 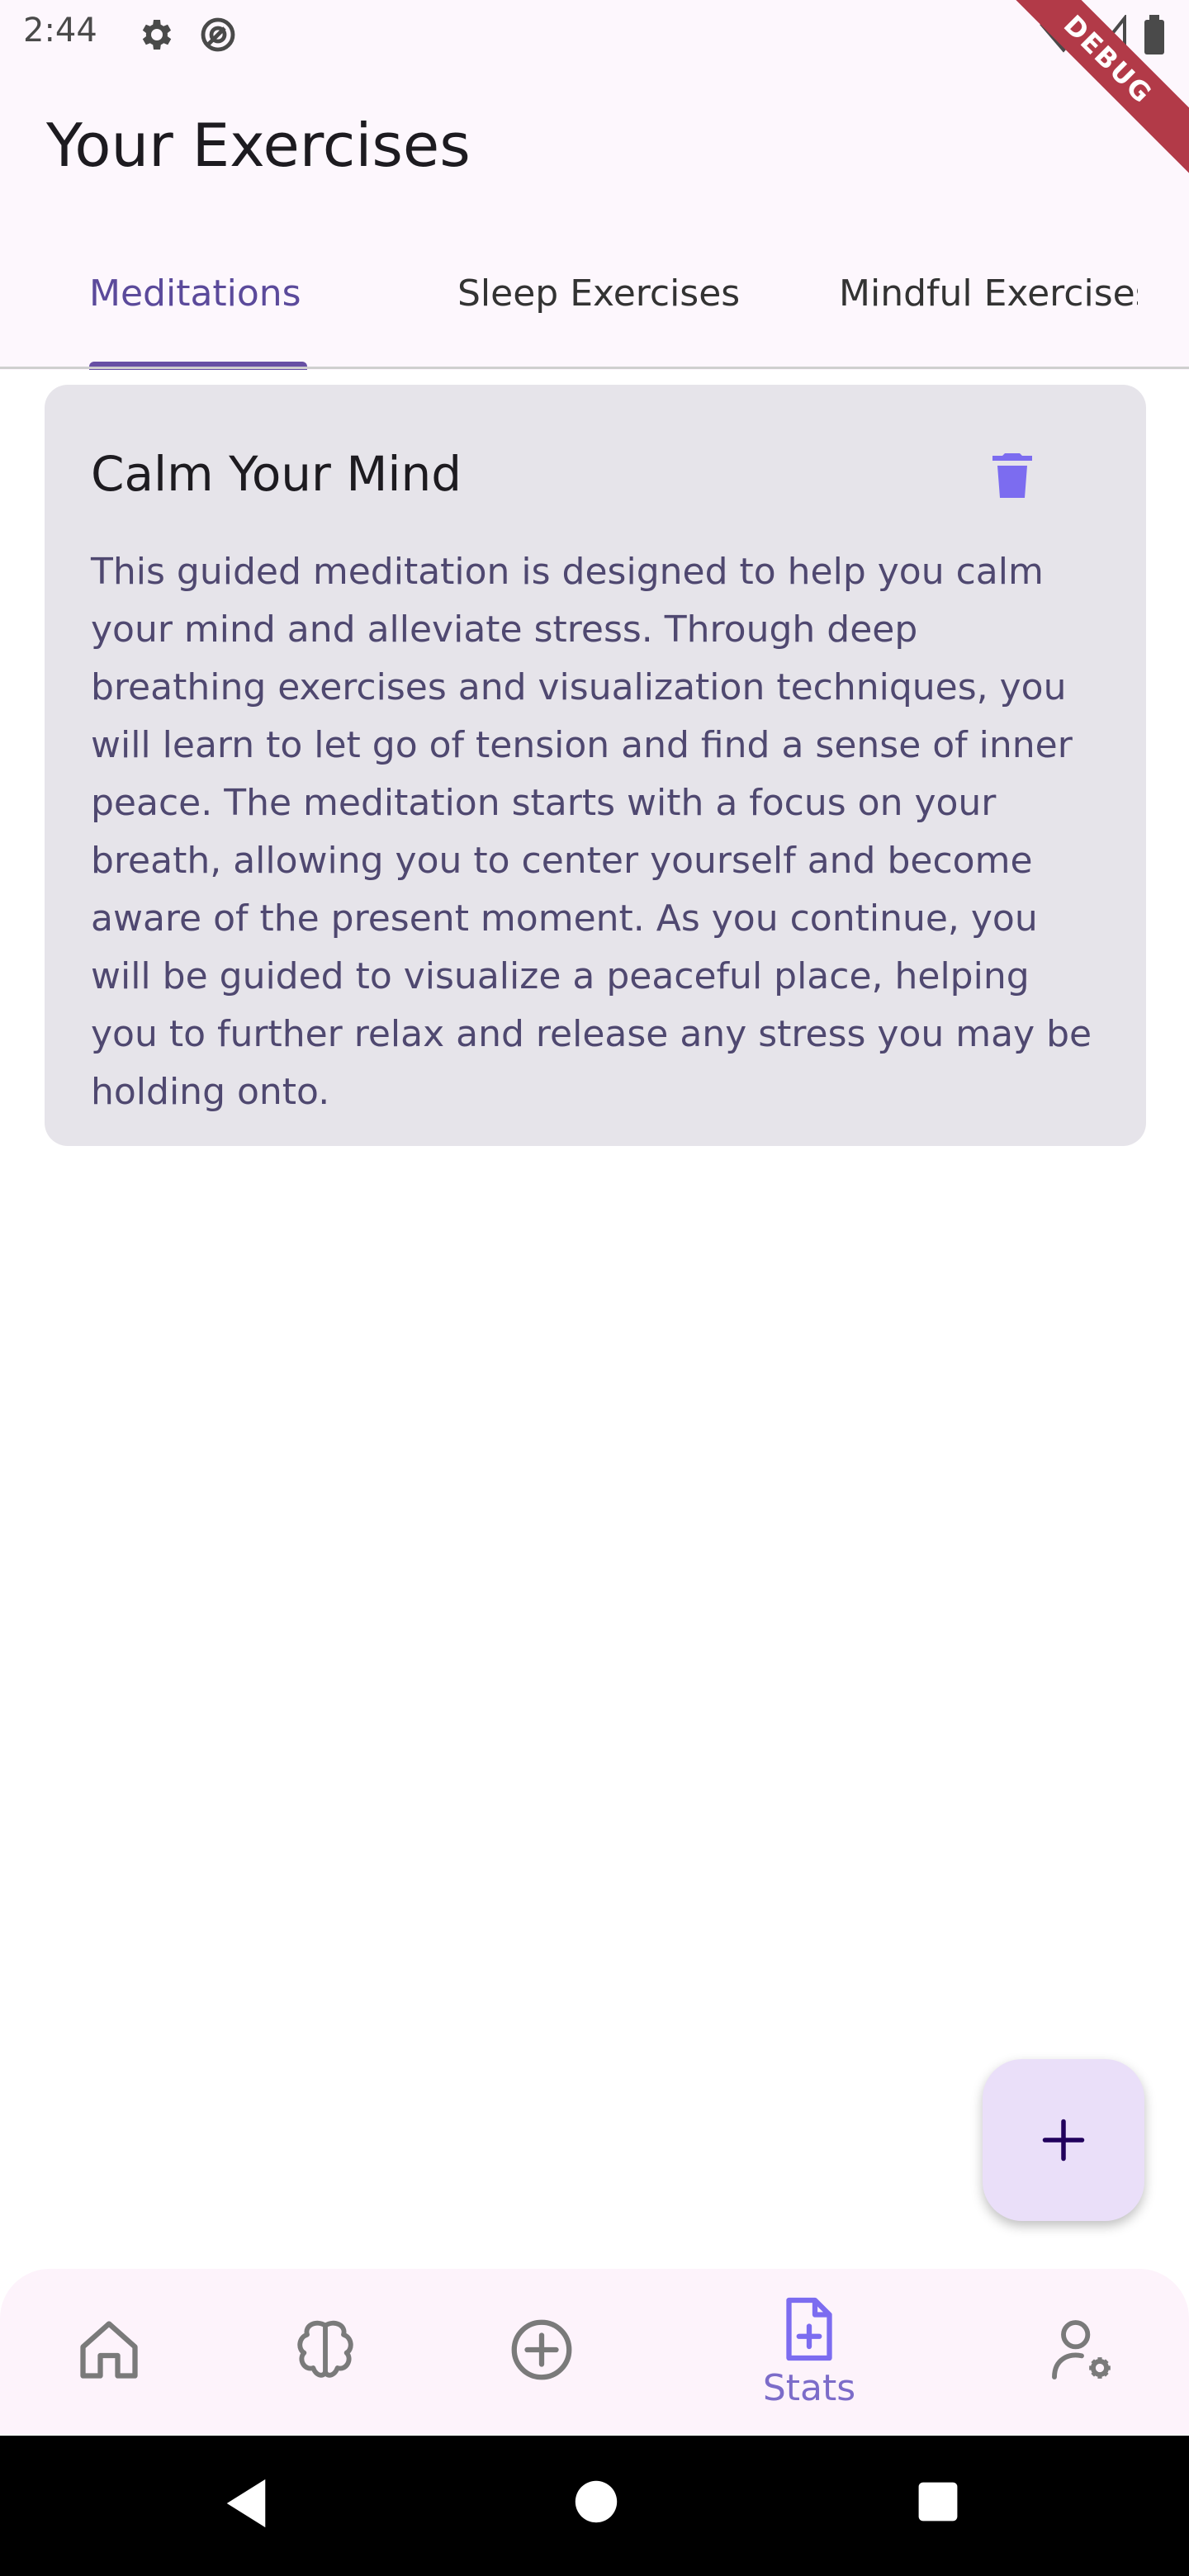 I want to click on brain-icon, so click(x=325, y=2349).